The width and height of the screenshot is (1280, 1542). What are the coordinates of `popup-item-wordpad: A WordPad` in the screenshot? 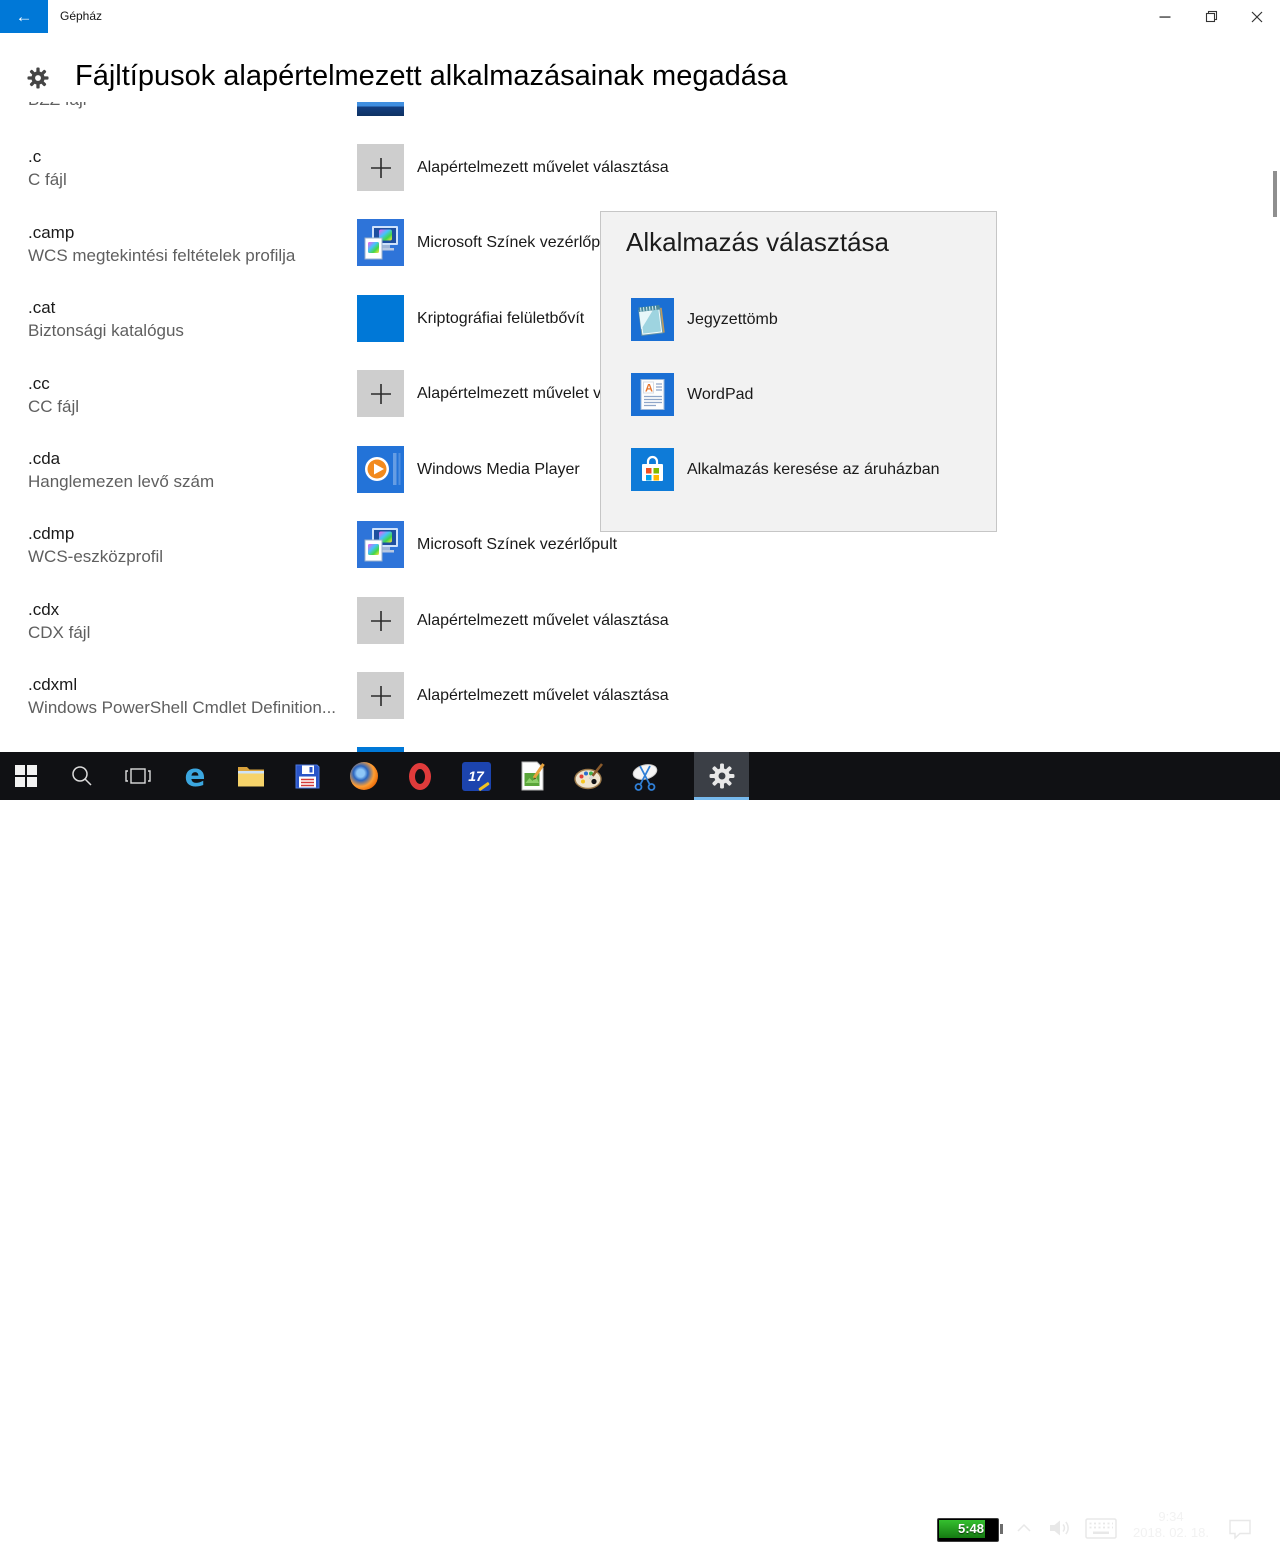 It's located at (692, 394).